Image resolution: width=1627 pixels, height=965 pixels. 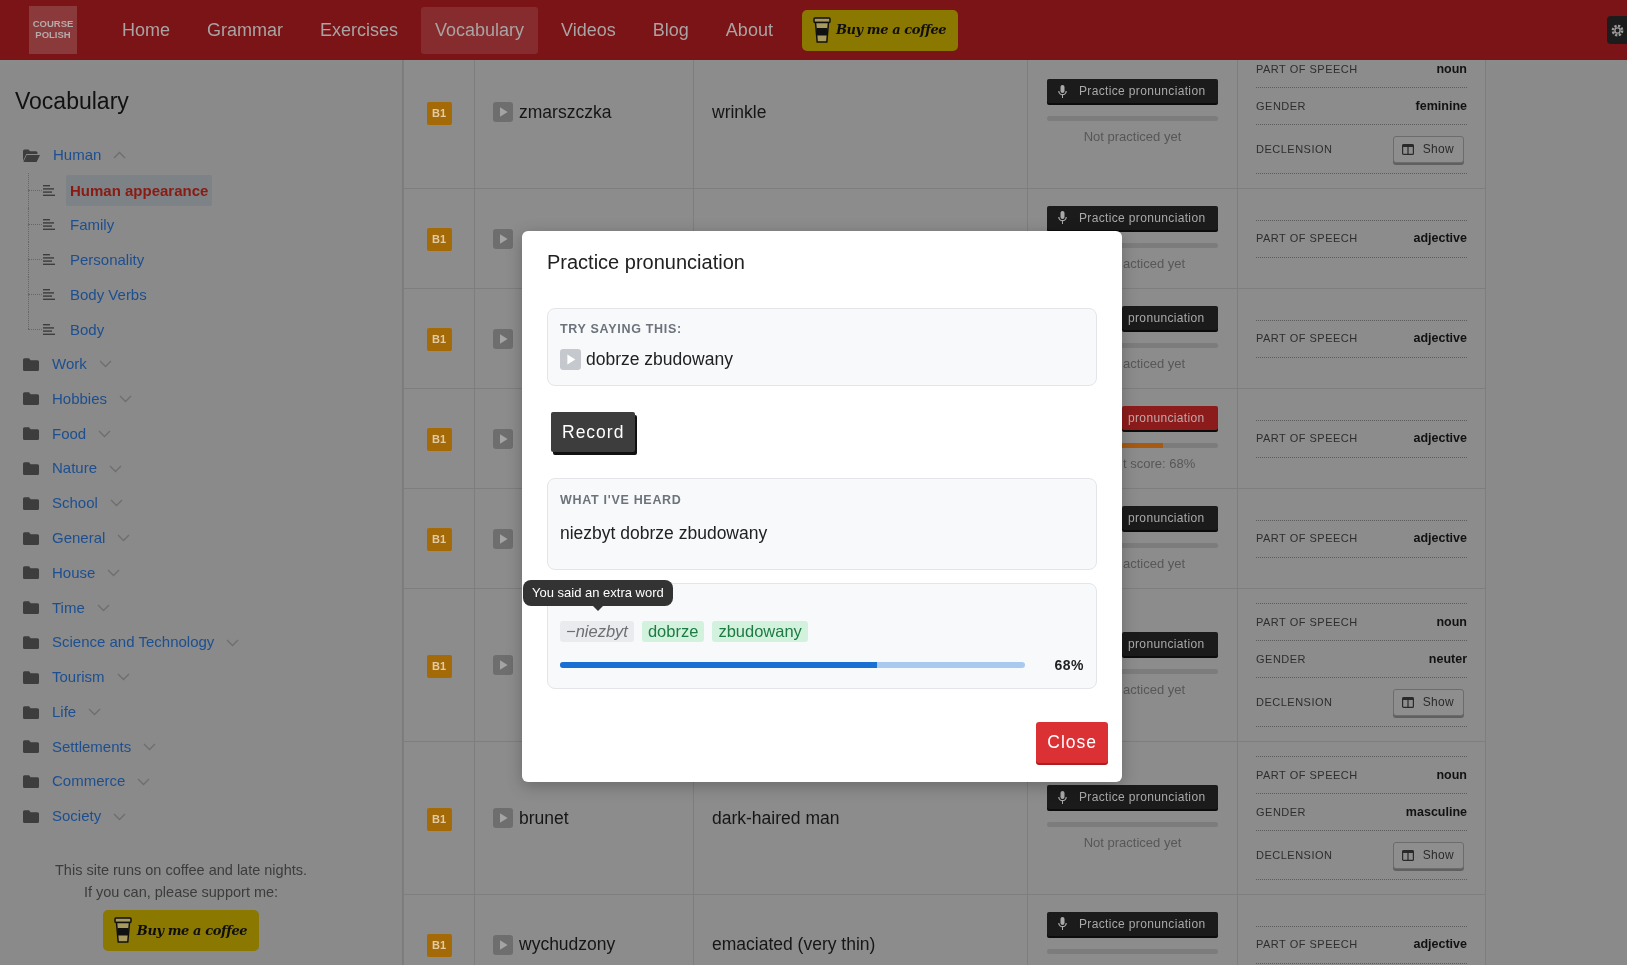 I want to click on record-button: Record, so click(x=593, y=432).